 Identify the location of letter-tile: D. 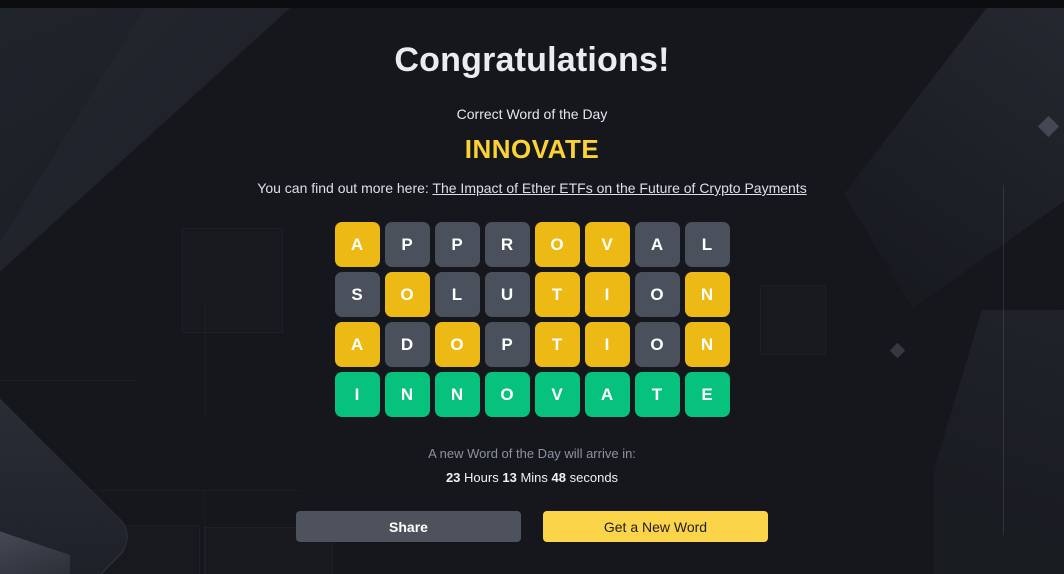
(407, 344).